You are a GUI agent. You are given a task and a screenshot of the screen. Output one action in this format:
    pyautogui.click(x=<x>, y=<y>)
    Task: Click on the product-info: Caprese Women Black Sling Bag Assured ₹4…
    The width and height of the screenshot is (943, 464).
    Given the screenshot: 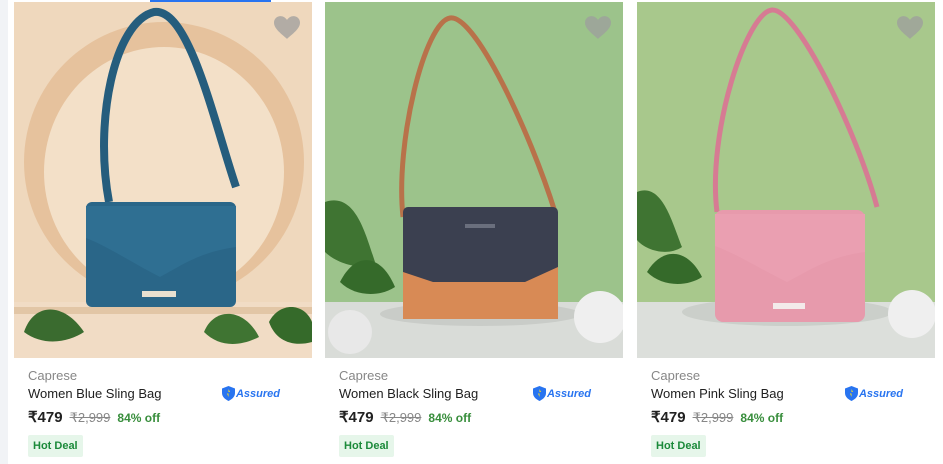 What is the action you would take?
    pyautogui.click(x=476, y=412)
    